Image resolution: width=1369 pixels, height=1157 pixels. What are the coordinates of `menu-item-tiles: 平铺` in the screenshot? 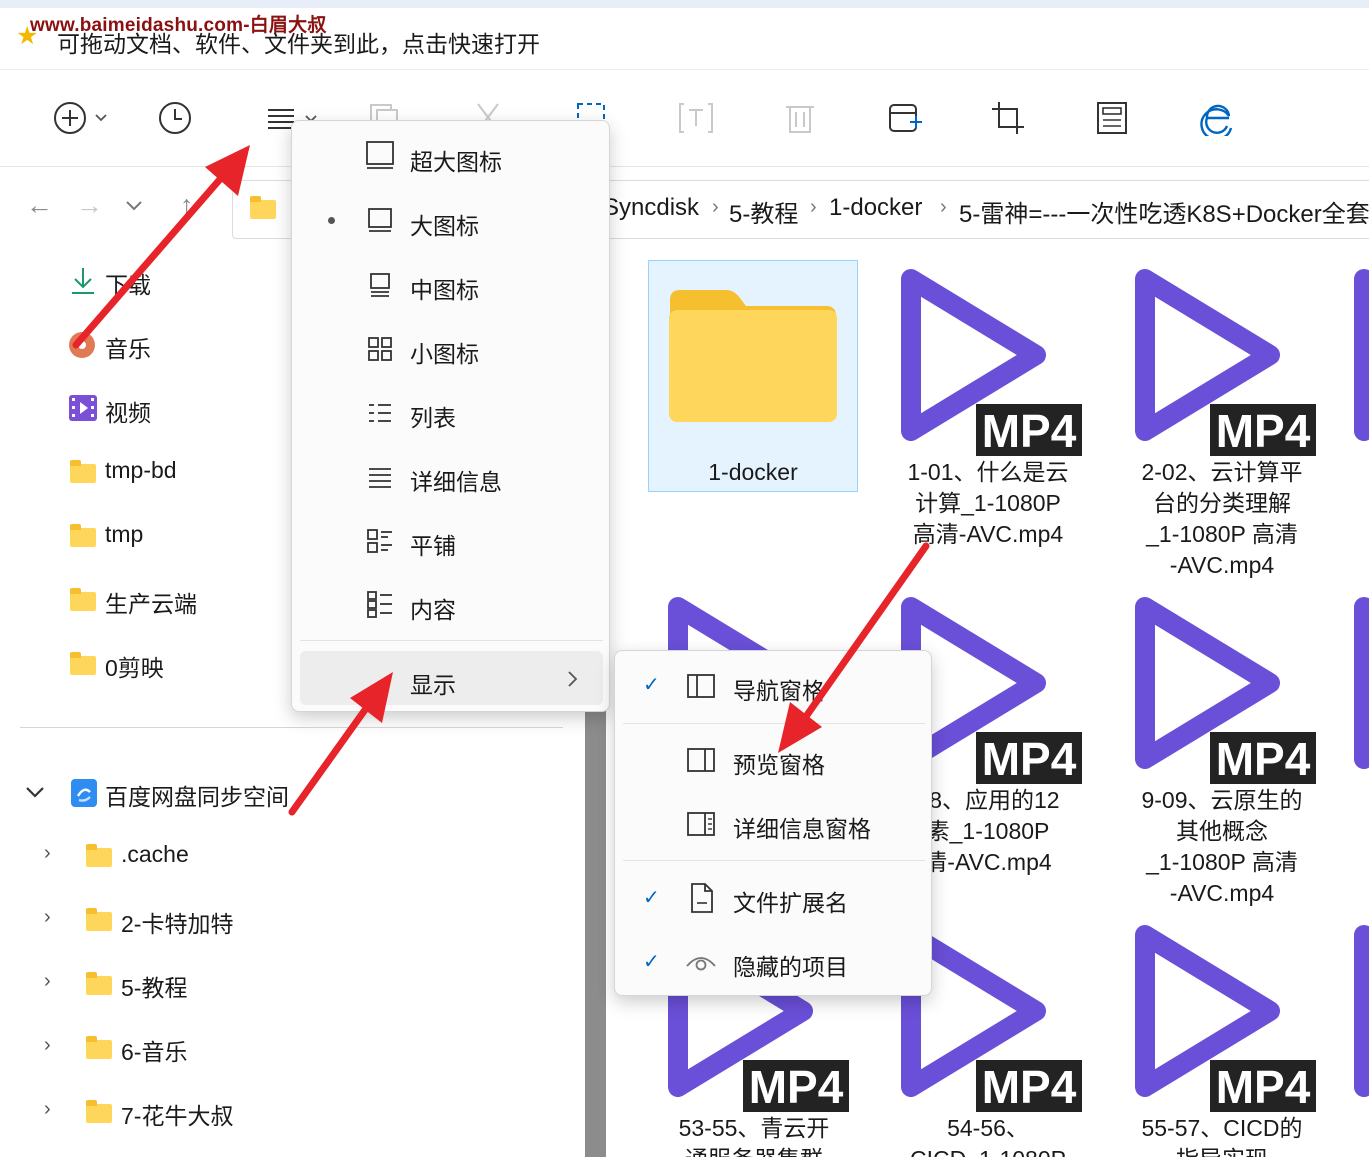 It's located at (433, 544).